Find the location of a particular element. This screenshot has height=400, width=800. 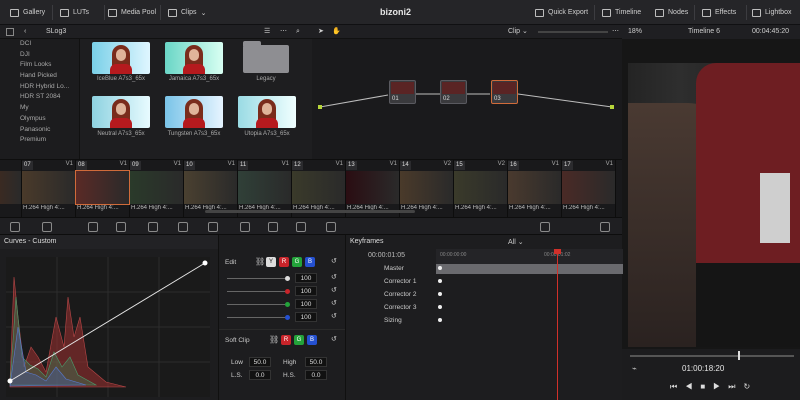

tracker-icon is located at coordinates (183, 227).